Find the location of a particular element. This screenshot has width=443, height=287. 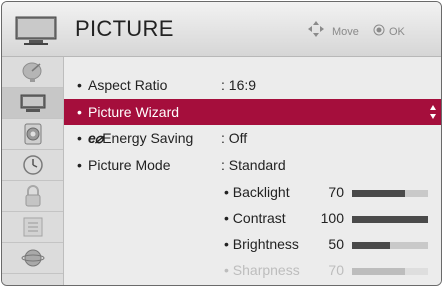

sharpness-value: 70 is located at coordinates (336, 270).